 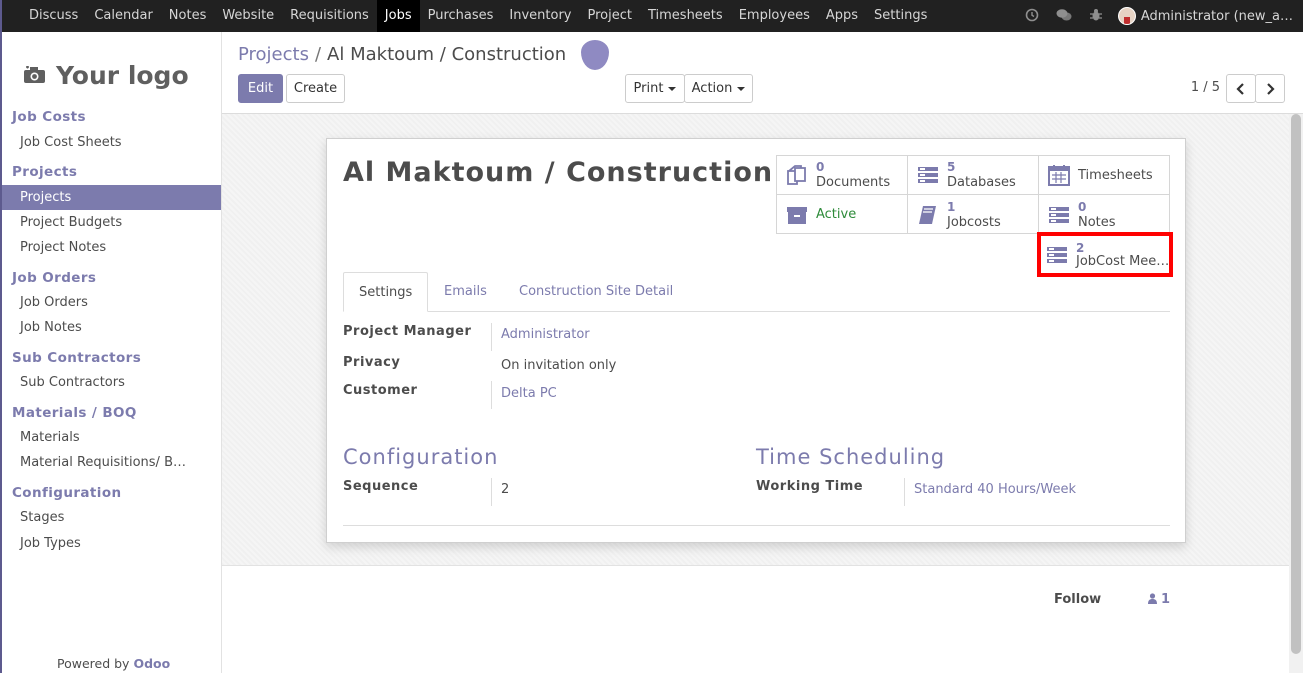 I want to click on powered-by: Powered by Odoo, so click(x=113, y=663).